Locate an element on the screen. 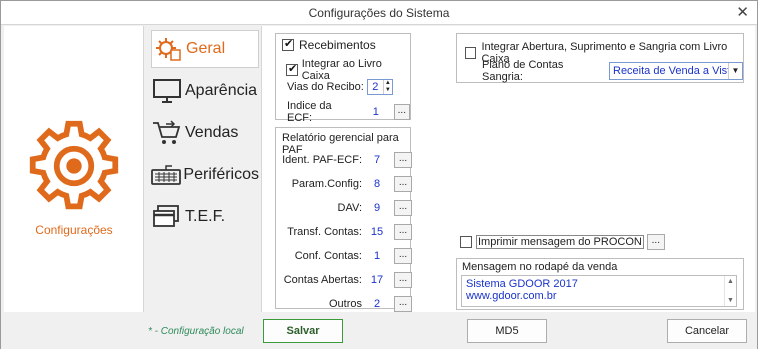  relatorio-row-value: 9 is located at coordinates (377, 208).